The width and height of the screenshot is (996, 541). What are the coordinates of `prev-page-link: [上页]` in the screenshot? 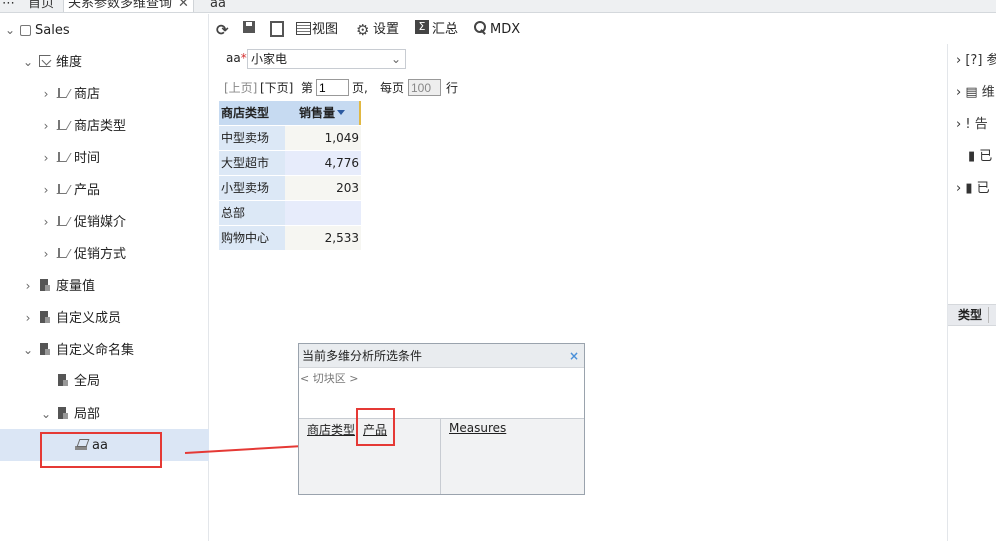 It's located at (240, 88).